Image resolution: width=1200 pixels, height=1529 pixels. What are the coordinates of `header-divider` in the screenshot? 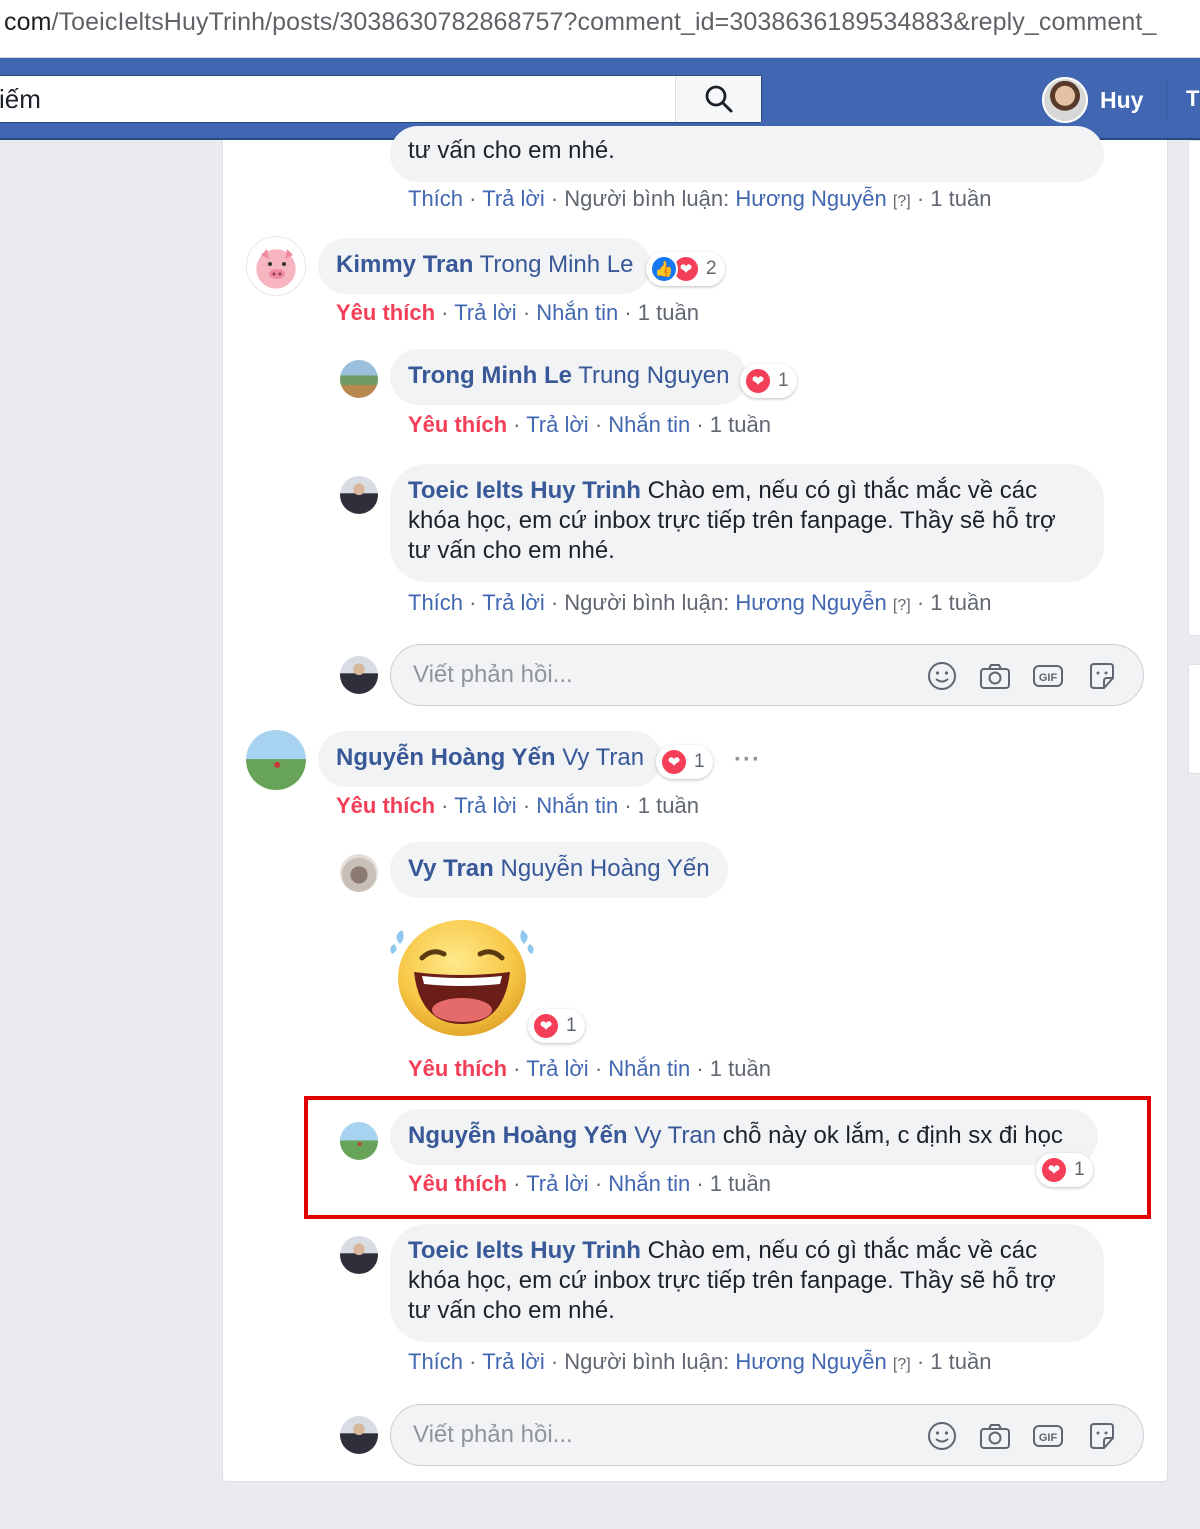 It's located at (1166, 100).